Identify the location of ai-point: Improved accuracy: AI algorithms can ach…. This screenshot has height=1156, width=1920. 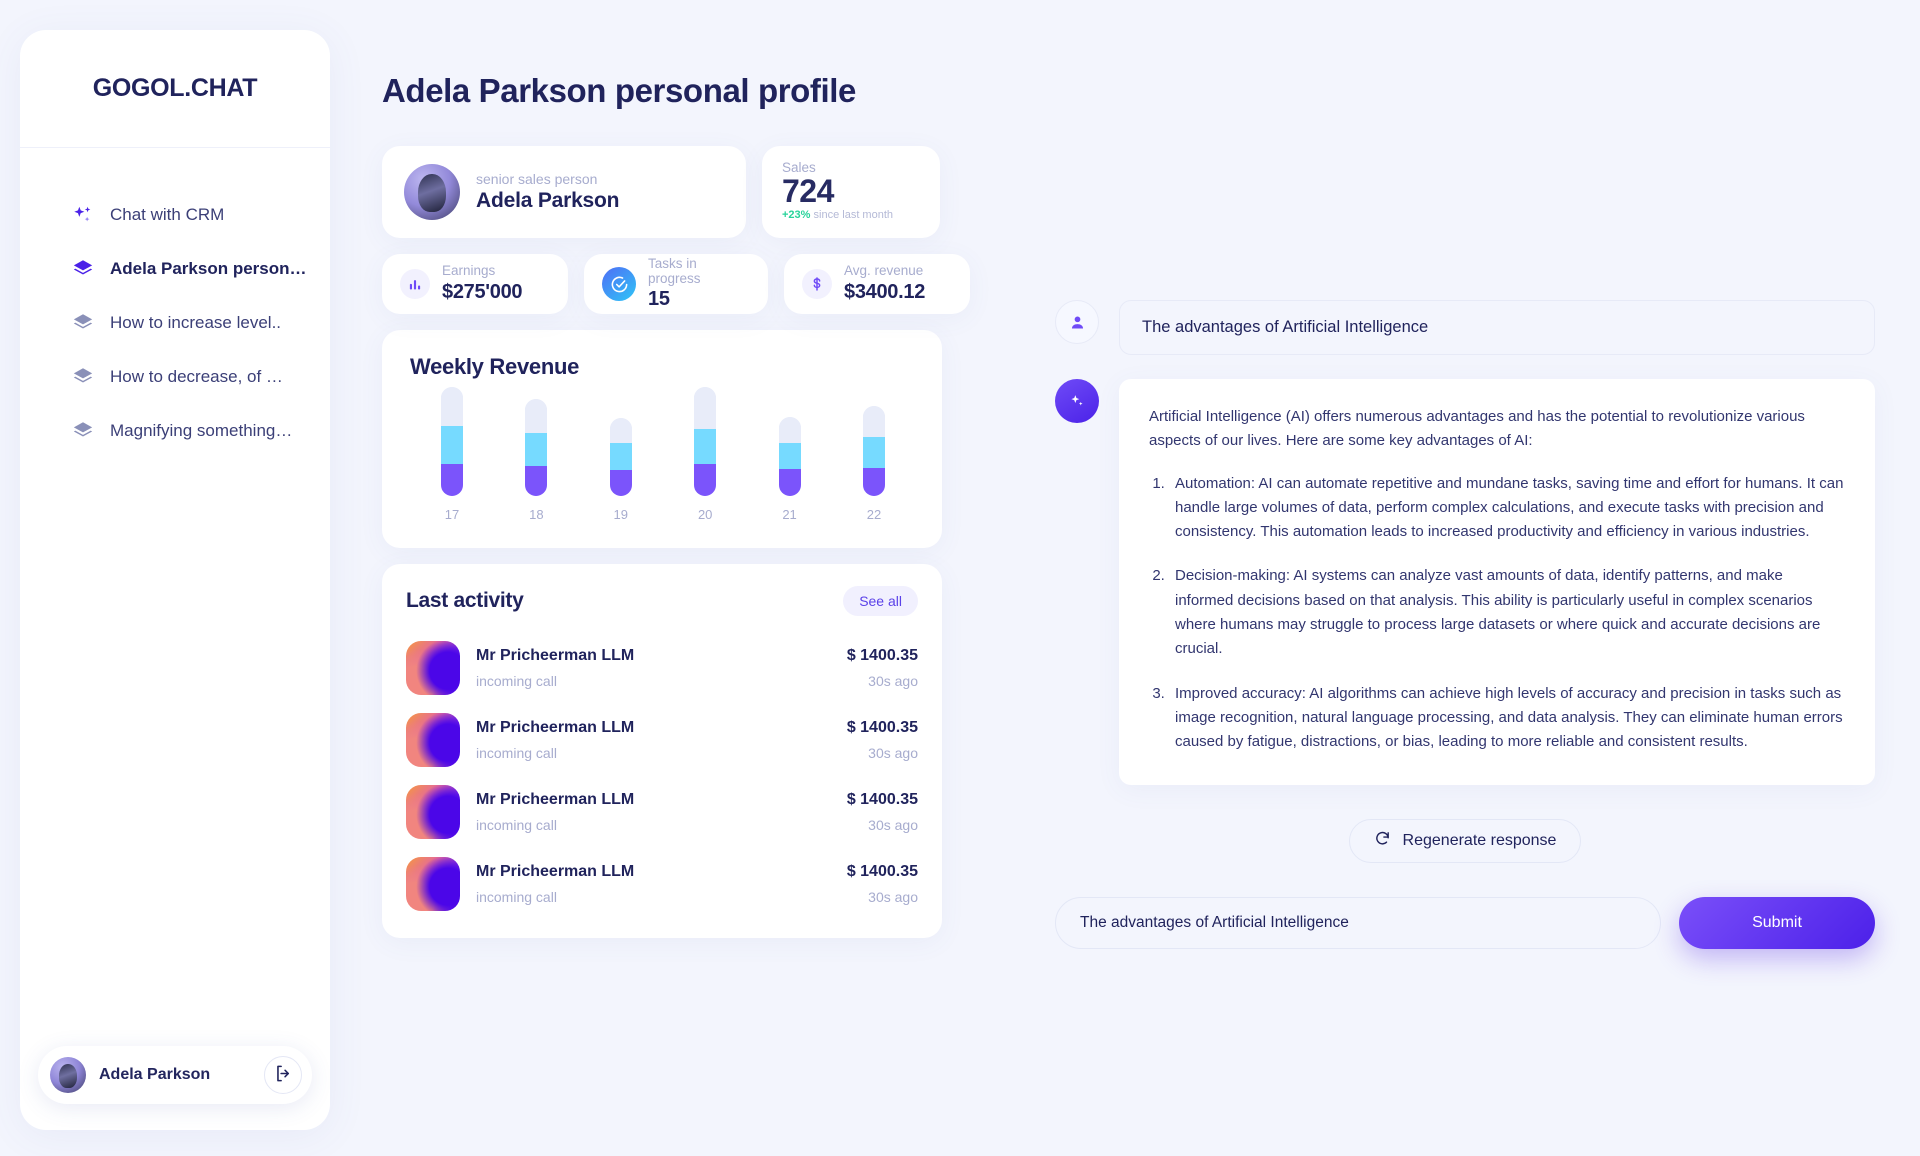
(1507, 718).